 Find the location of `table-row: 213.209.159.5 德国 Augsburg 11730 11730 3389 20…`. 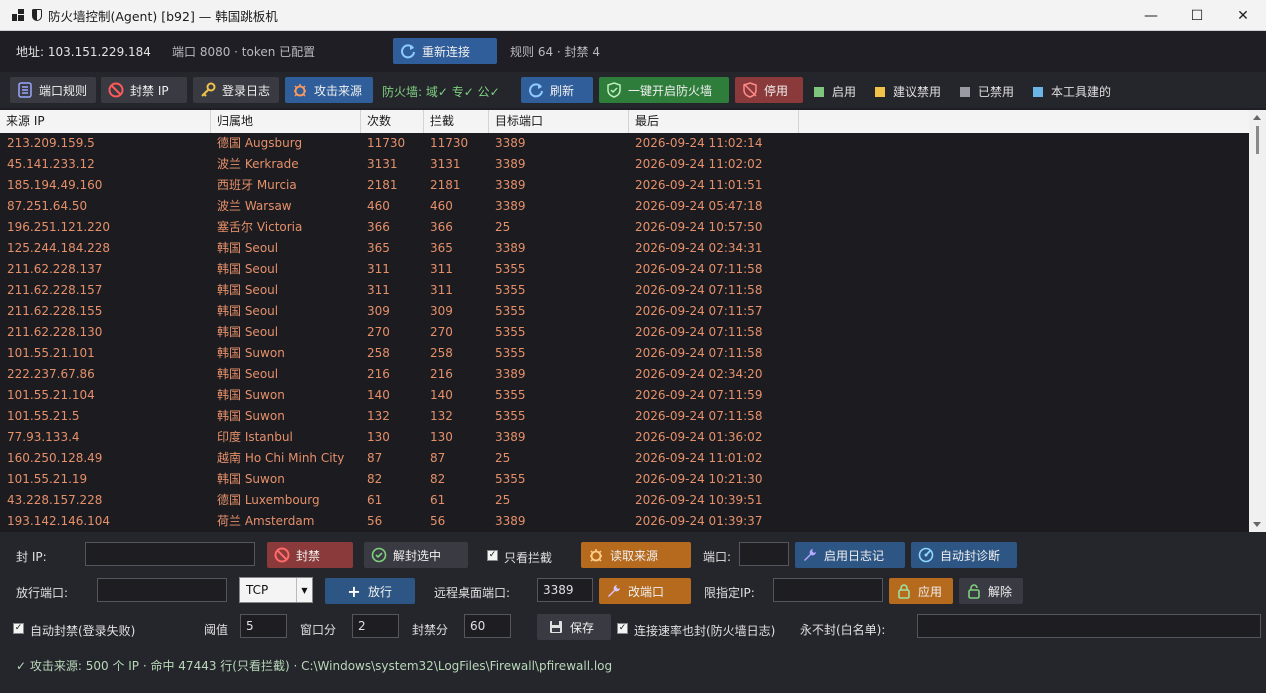

table-row: 213.209.159.5 德国 Augsburg 11730 11730 3389 20… is located at coordinates (624, 143).